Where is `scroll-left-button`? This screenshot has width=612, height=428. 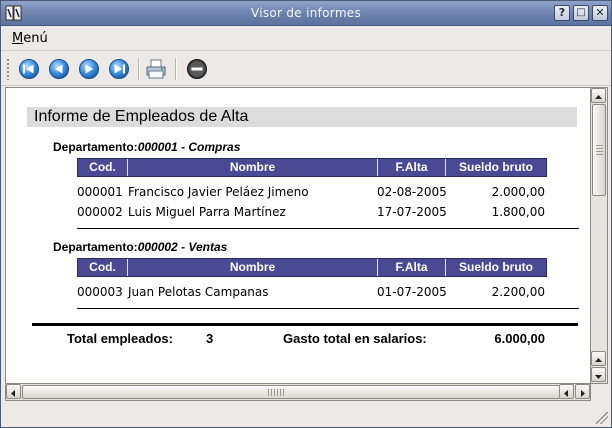 scroll-left-button is located at coordinates (13, 391).